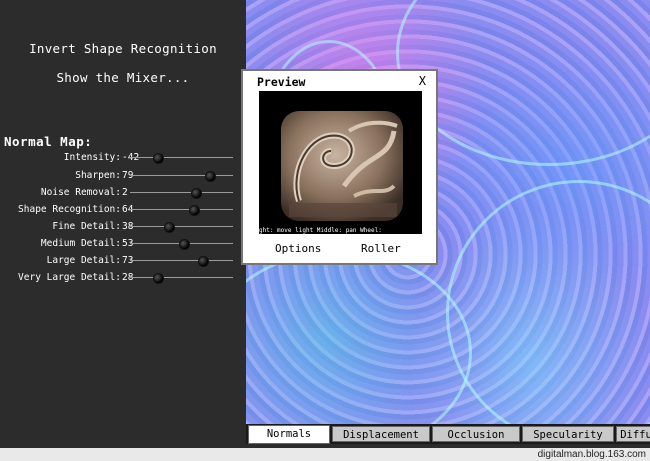  I want to click on slider-label: Large Detail:, so click(83, 260).